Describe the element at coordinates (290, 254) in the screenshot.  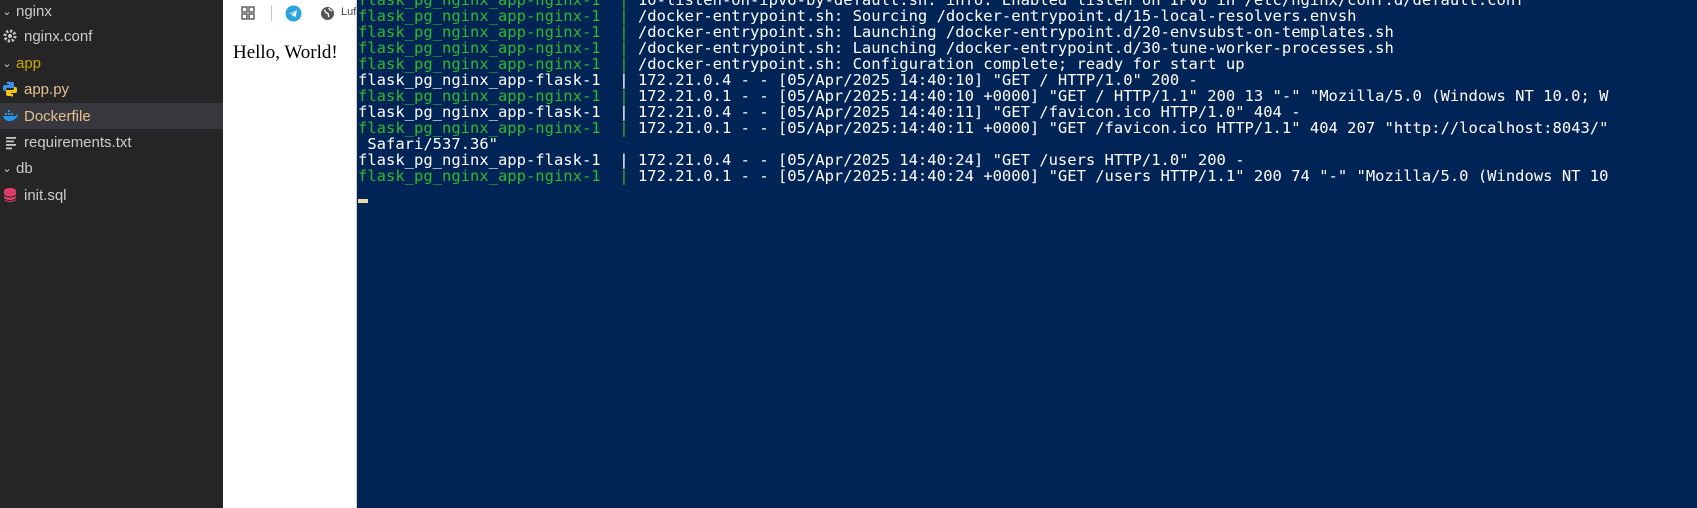
I see `browser-pane: Luf Hello, World!` at that location.